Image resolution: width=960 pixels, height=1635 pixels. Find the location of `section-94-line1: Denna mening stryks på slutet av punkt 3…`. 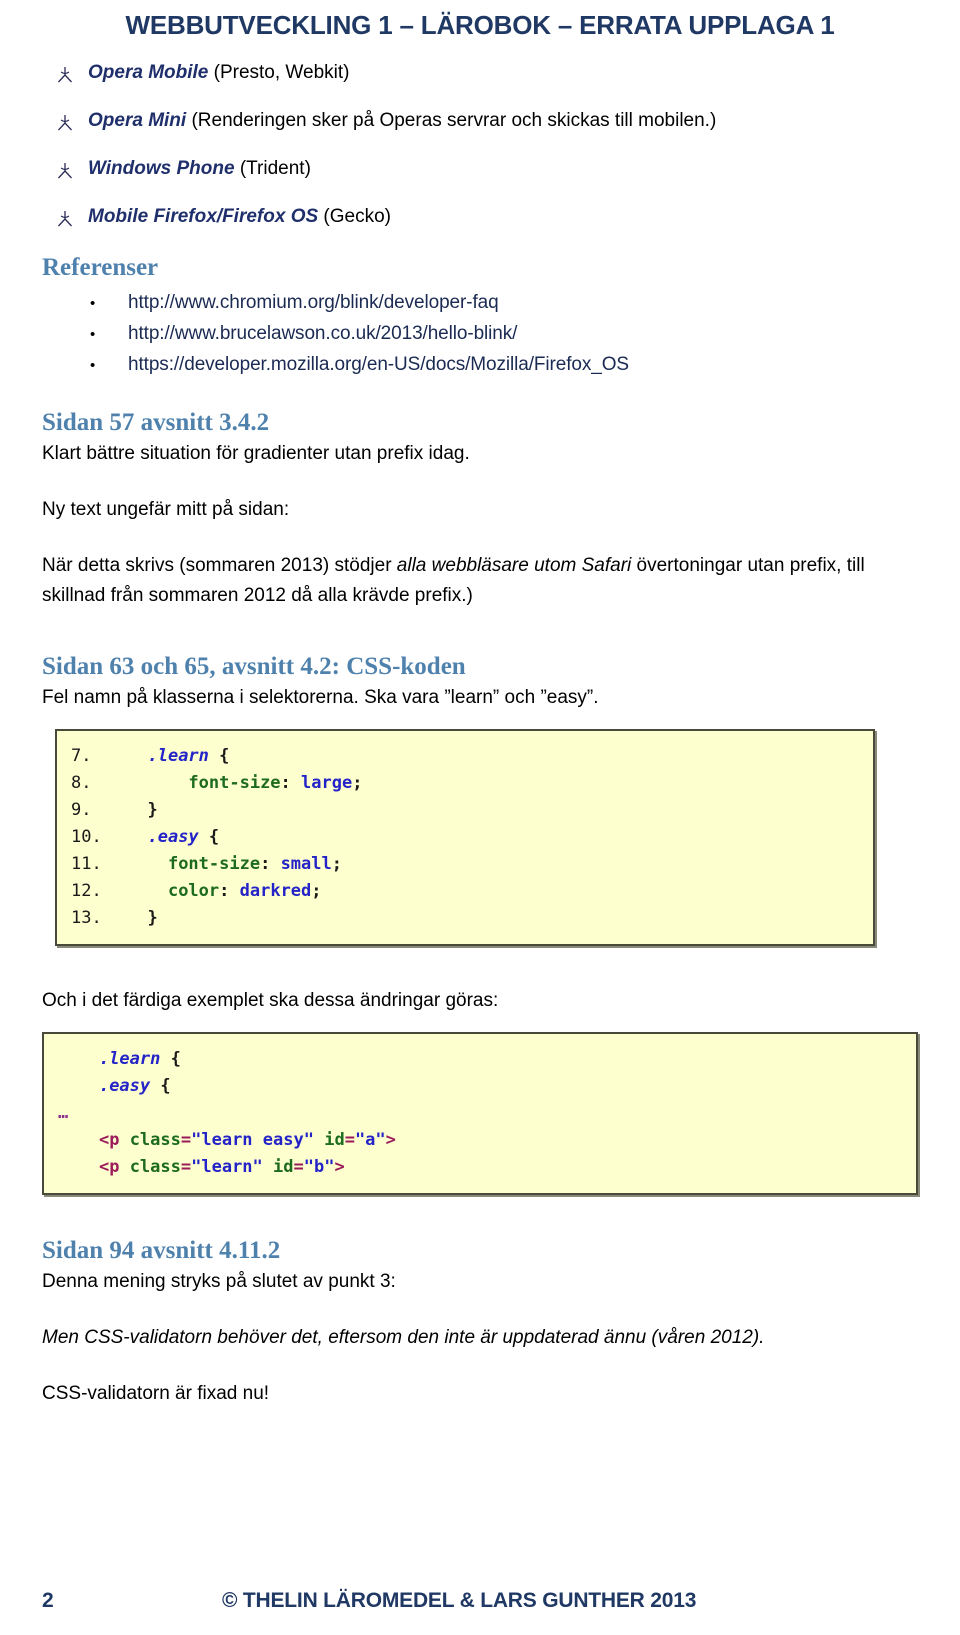

section-94-line1: Denna mening stryks på slutet av punkt 3… is located at coordinates (219, 1281).